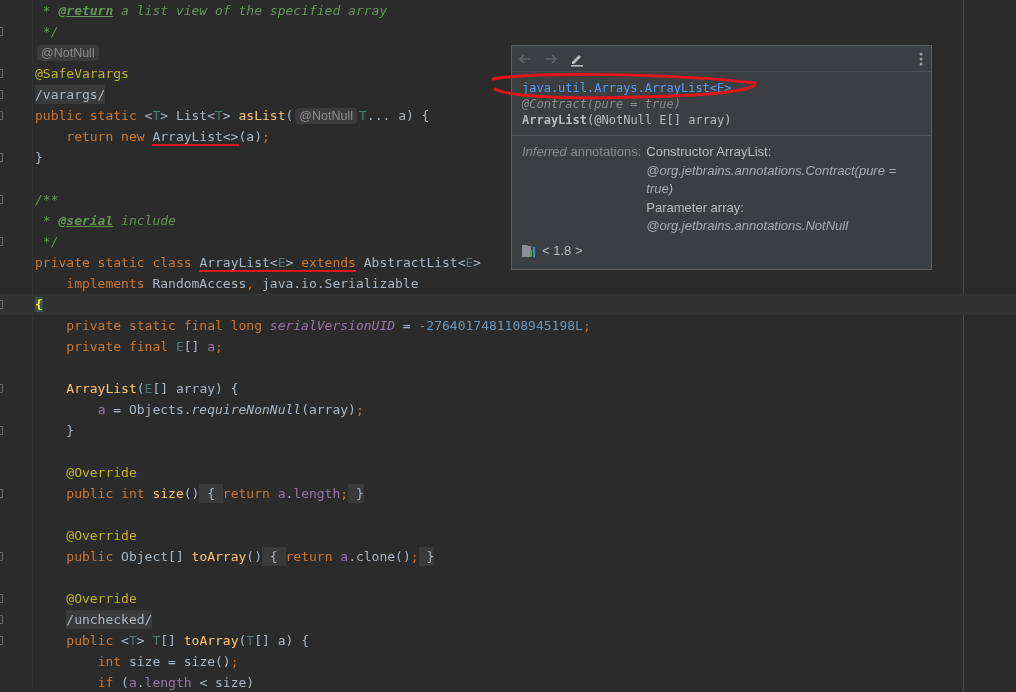  What do you see at coordinates (562, 250) in the screenshot?
I see `version-text: < 1.8 >` at bounding box center [562, 250].